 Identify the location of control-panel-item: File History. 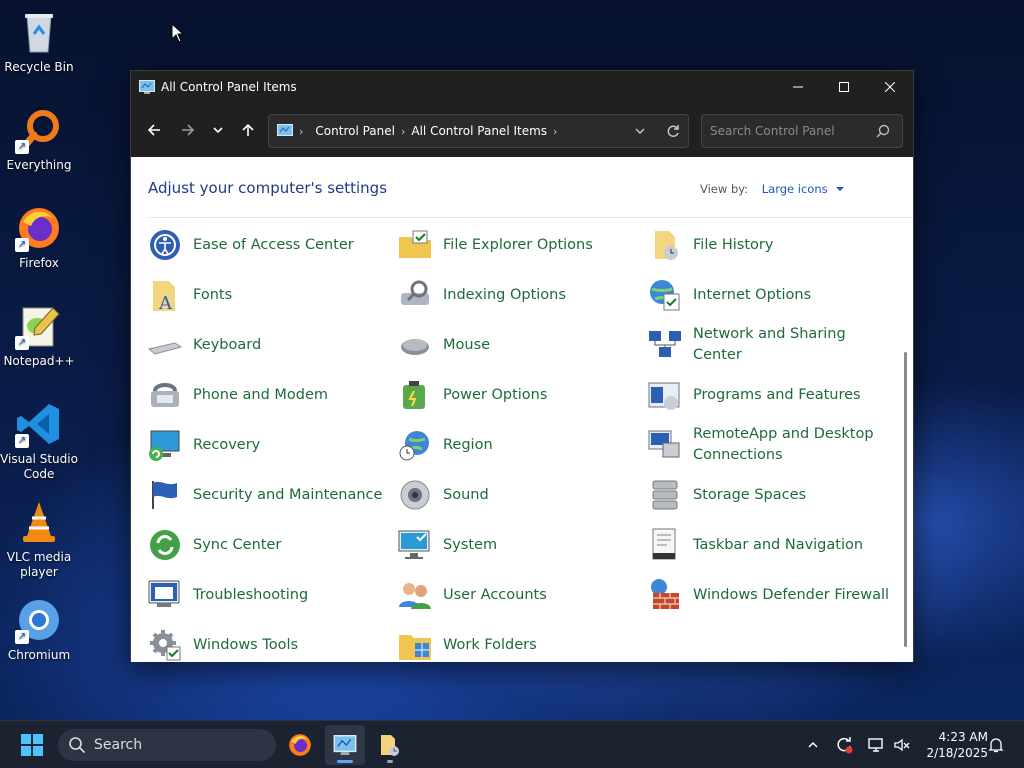
(769, 245).